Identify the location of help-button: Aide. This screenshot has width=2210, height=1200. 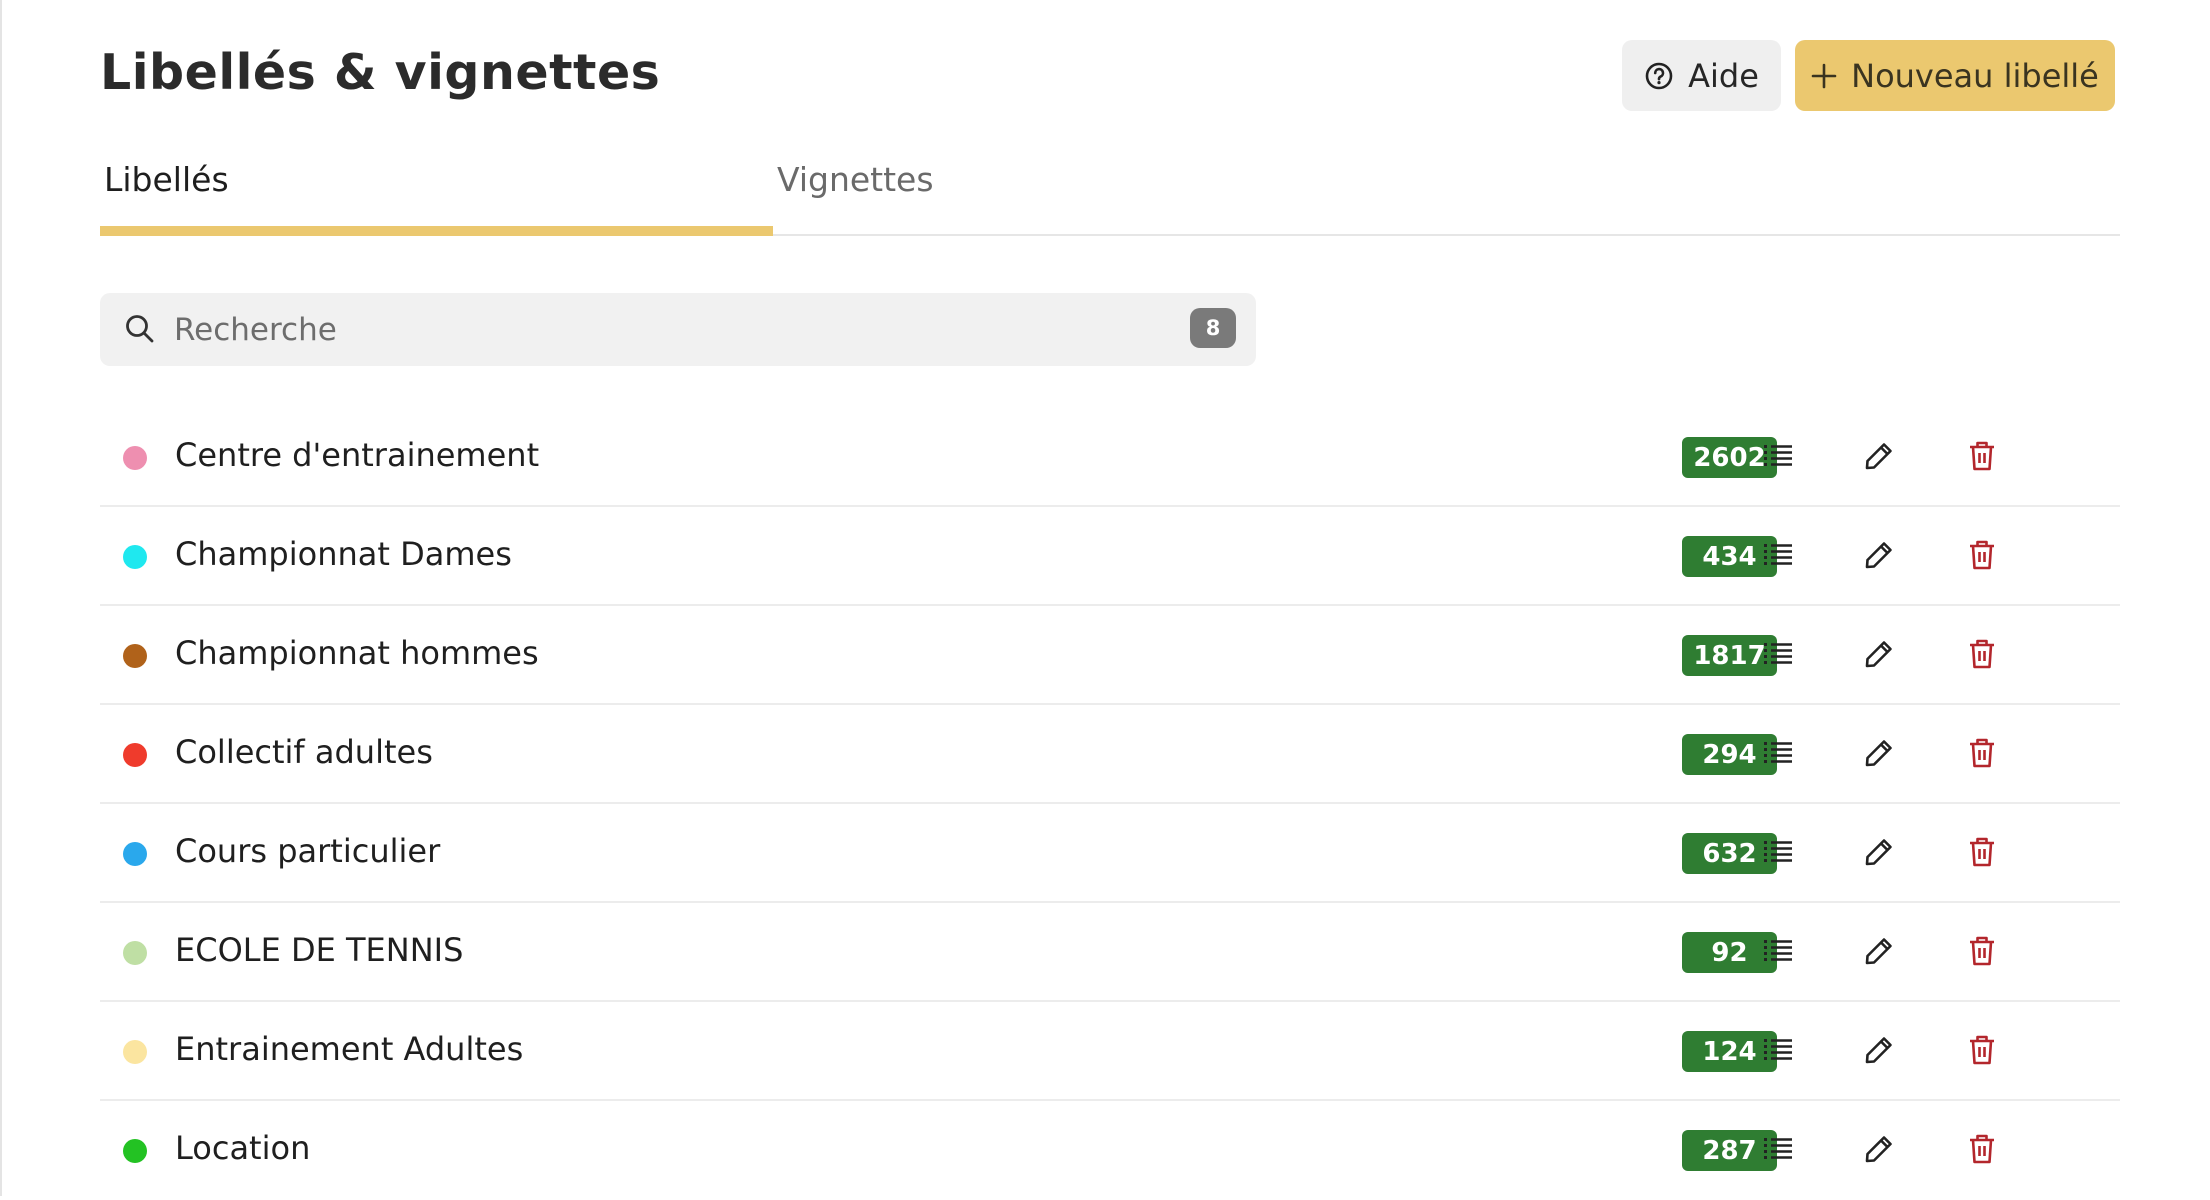
(1701, 75).